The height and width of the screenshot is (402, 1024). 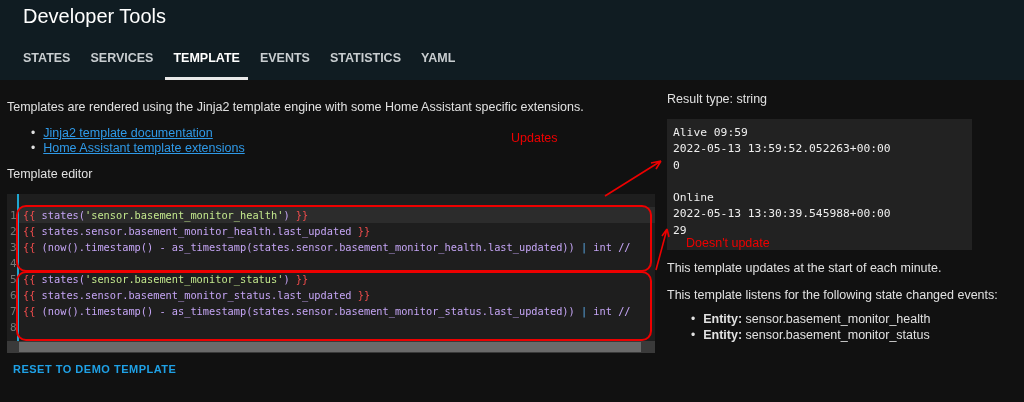 What do you see at coordinates (206, 60) in the screenshot?
I see `tab: TEMPLATE` at bounding box center [206, 60].